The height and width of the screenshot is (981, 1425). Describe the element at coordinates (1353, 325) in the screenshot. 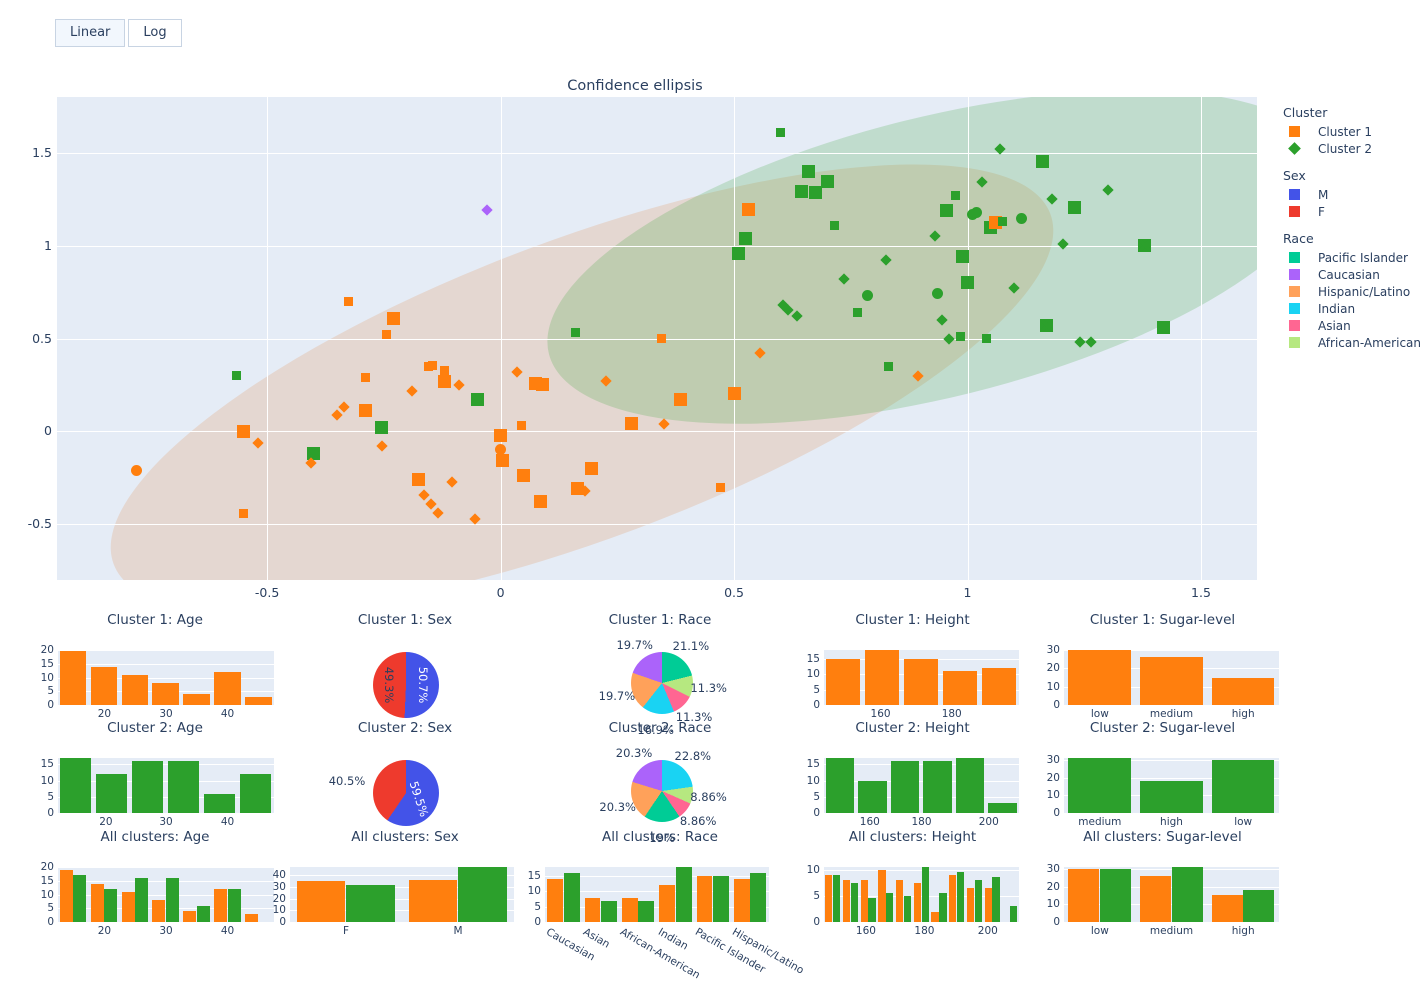

I see `legend-item-asian: Asian` at that location.